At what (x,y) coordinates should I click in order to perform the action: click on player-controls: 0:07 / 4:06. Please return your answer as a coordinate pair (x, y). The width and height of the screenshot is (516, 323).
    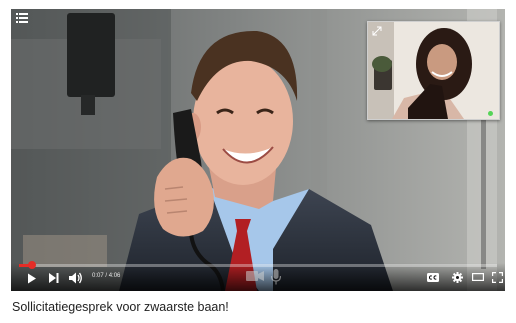
    Looking at the image, I should click on (258, 276).